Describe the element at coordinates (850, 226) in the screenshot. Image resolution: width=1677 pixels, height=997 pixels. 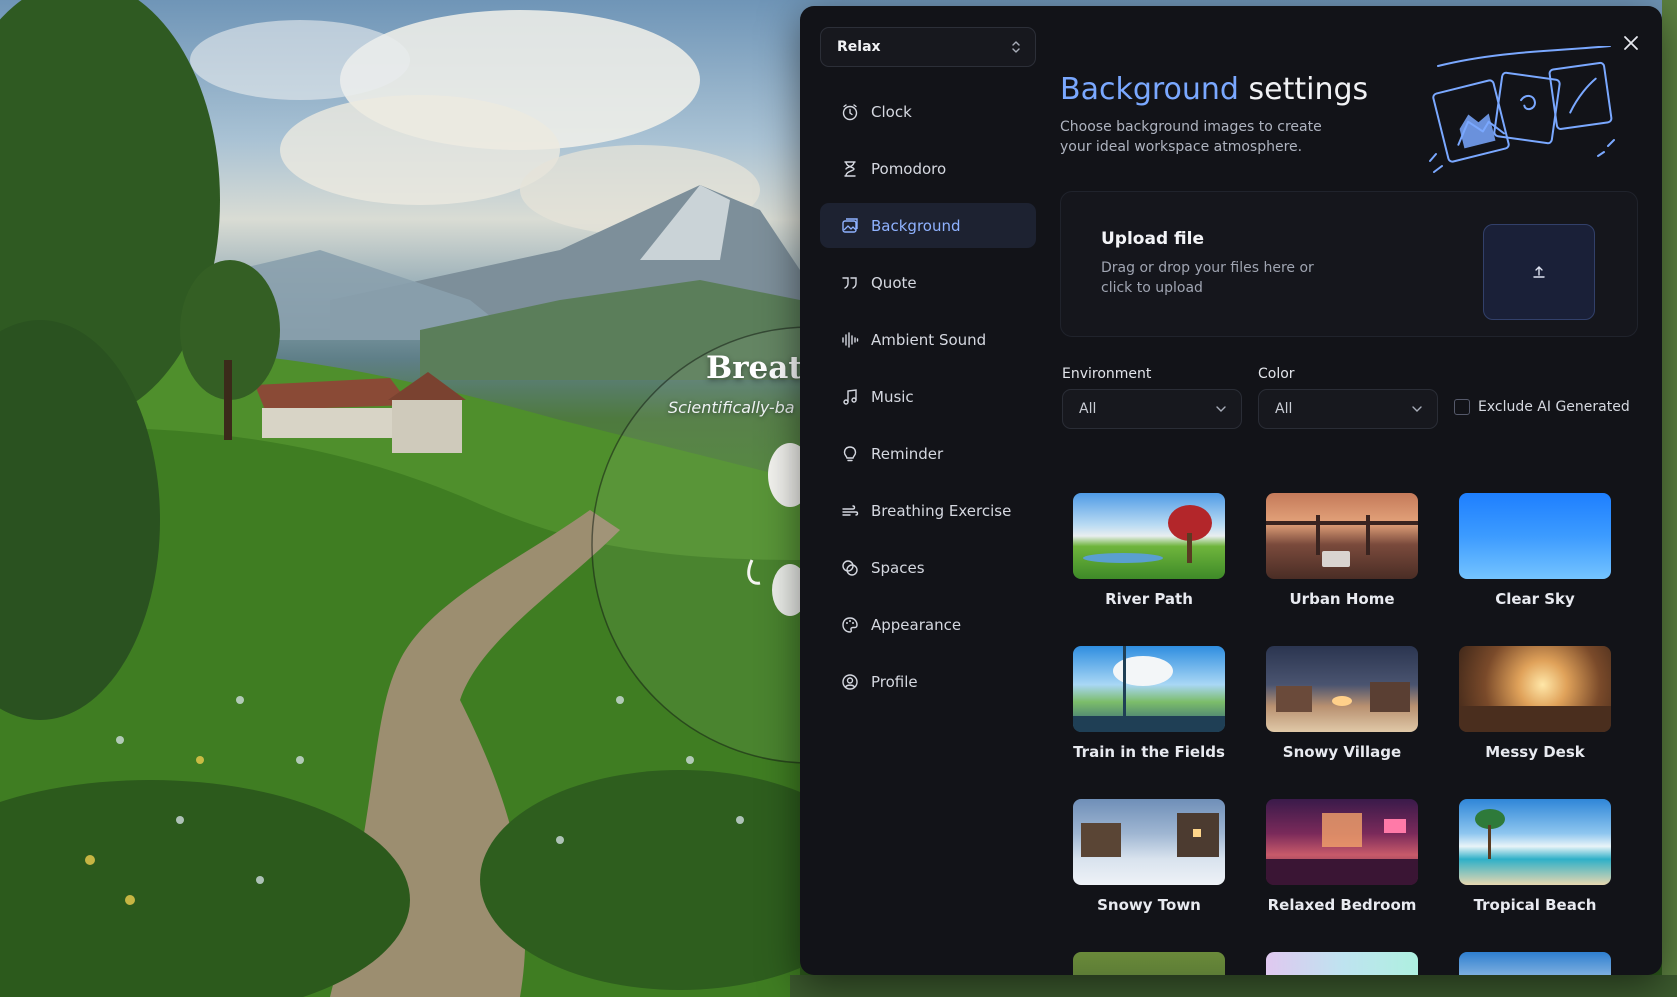
I see `image-stack-icon` at that location.